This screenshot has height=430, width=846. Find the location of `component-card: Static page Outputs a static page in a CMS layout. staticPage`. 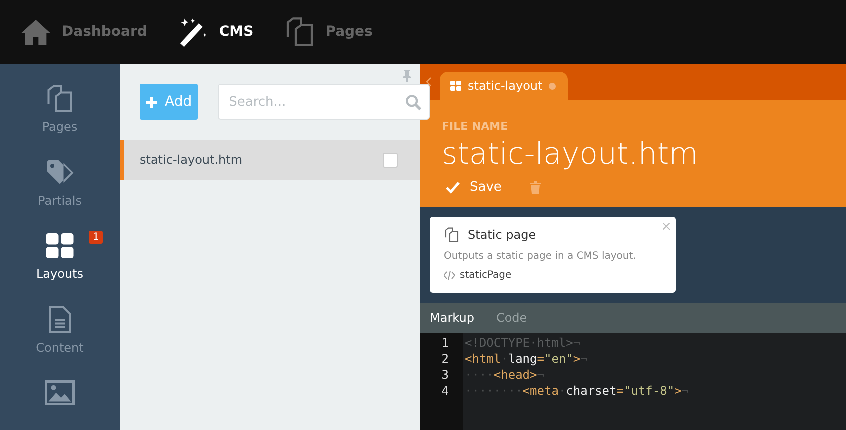

component-card: Static page Outputs a static page in a CMS layout. staticPage is located at coordinates (553, 255).